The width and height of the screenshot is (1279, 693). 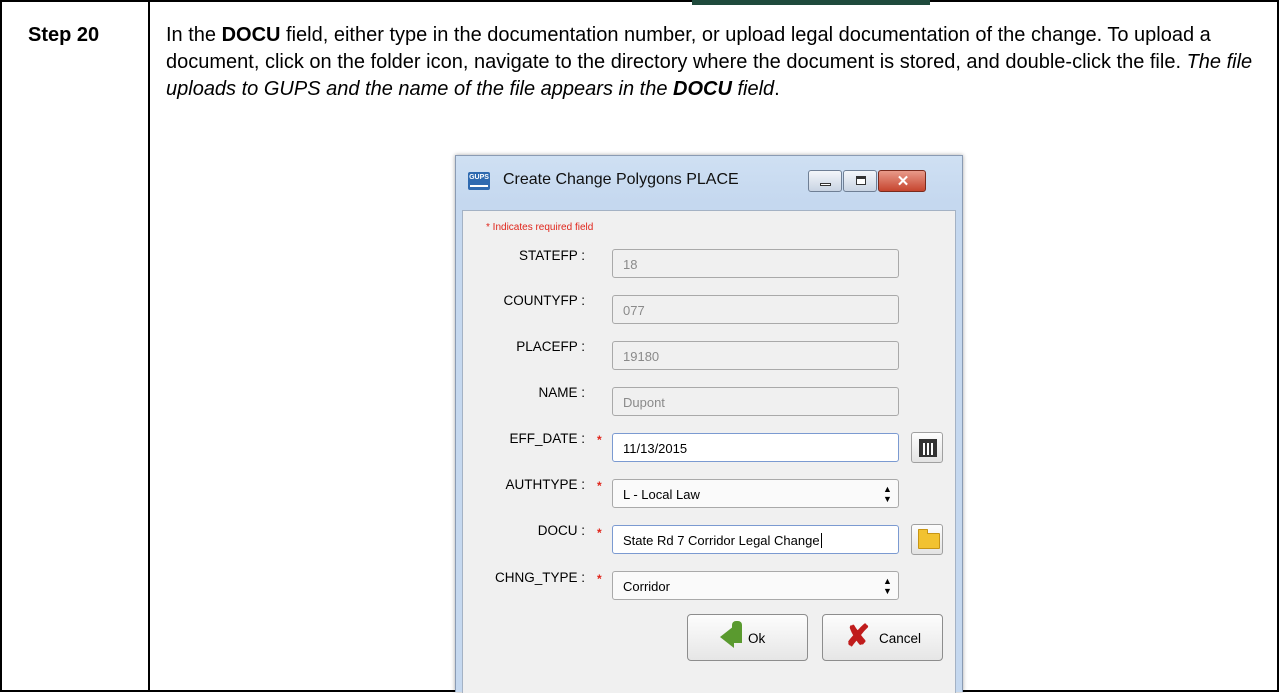 I want to click on folder-icon, so click(x=929, y=539).